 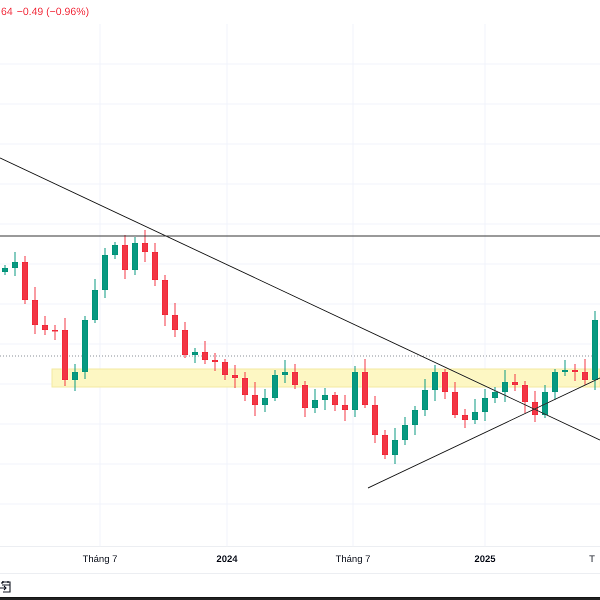 What do you see at coordinates (485, 559) in the screenshot?
I see `time-axis-label: 2025` at bounding box center [485, 559].